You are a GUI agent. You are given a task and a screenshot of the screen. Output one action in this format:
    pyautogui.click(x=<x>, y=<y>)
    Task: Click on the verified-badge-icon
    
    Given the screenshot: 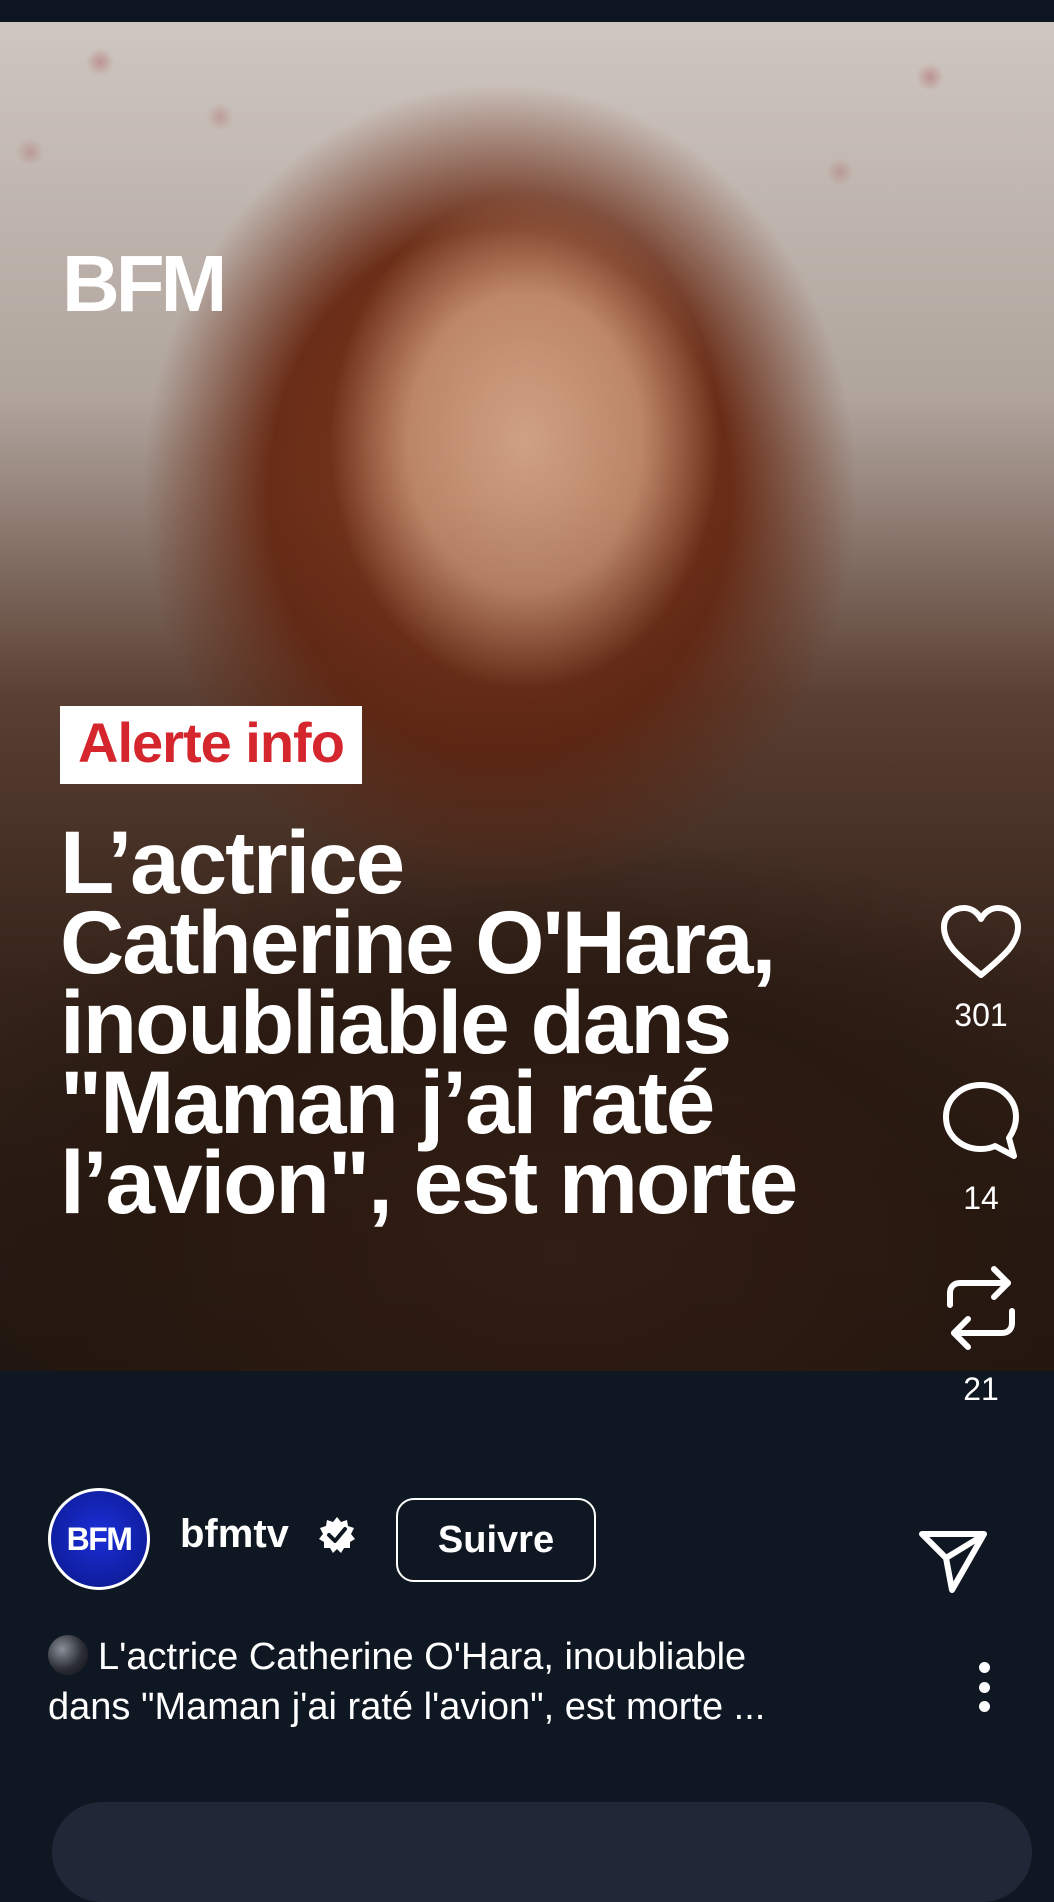 What is the action you would take?
    pyautogui.click(x=337, y=1535)
    